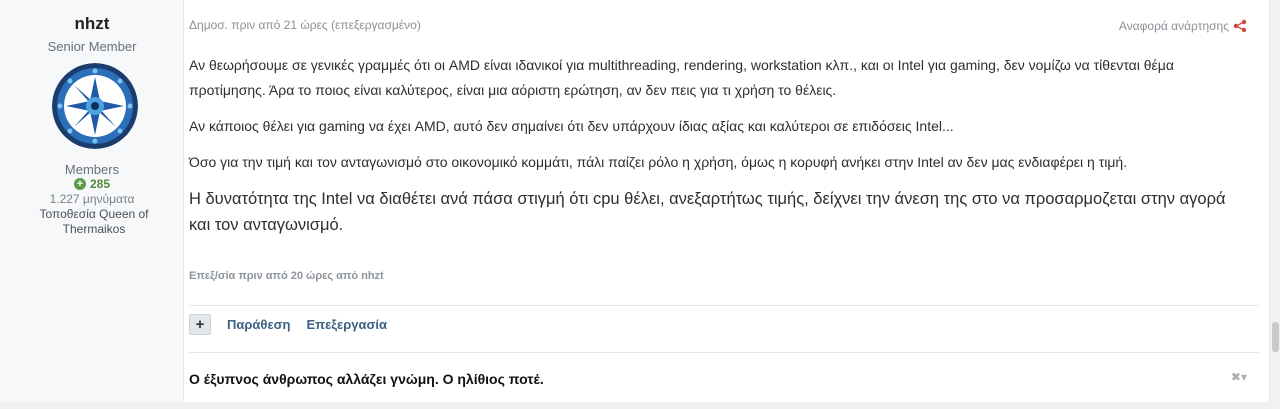 The width and height of the screenshot is (1280, 409). I want to click on report-post-link: Αναφορά ανάρτησης, so click(1174, 26).